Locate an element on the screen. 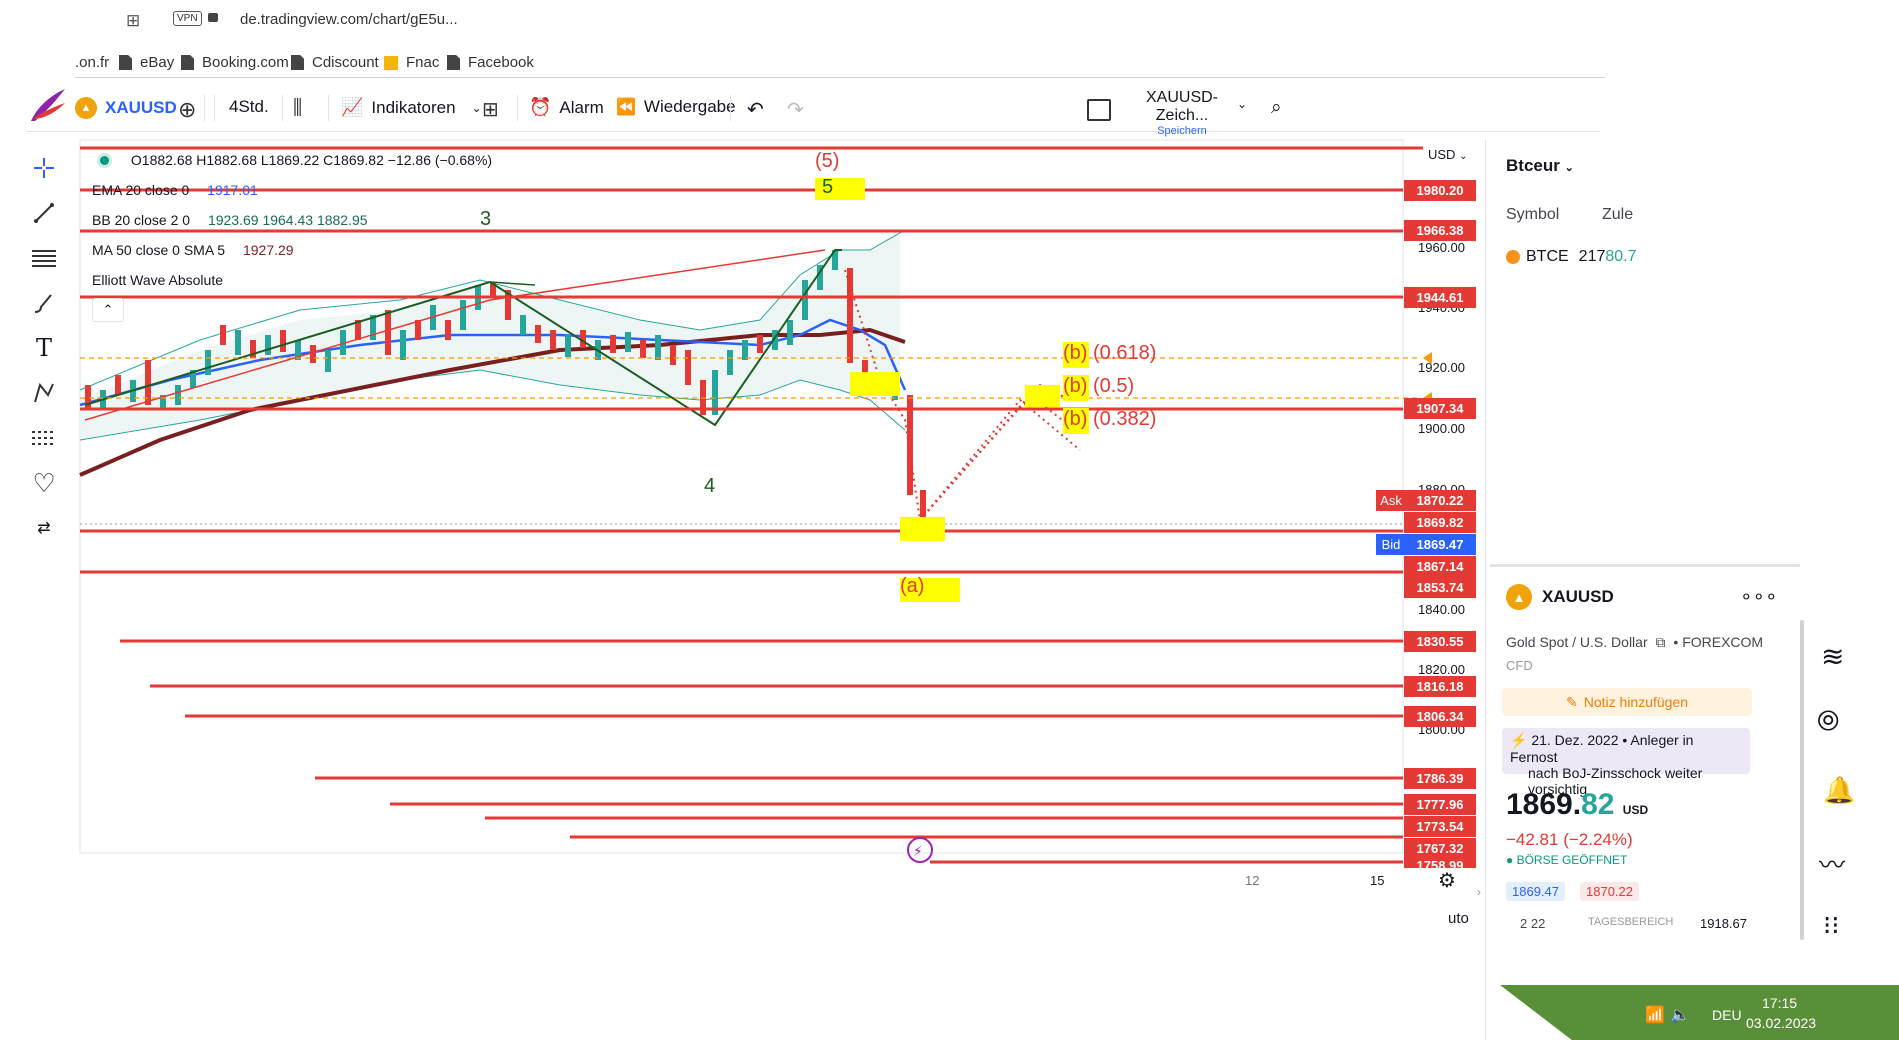  price-label: 1816.18 is located at coordinates (1440, 686).